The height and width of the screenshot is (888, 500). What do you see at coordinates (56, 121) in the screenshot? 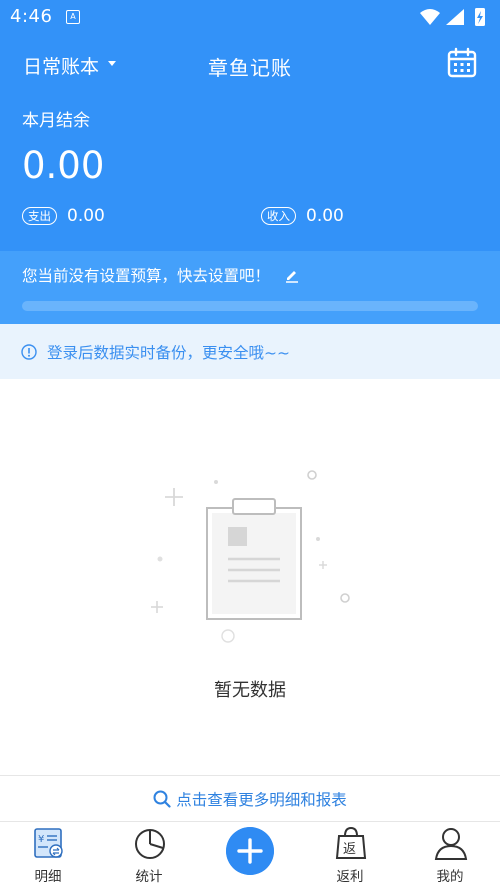
I see `month-balance-label: 本月结余` at bounding box center [56, 121].